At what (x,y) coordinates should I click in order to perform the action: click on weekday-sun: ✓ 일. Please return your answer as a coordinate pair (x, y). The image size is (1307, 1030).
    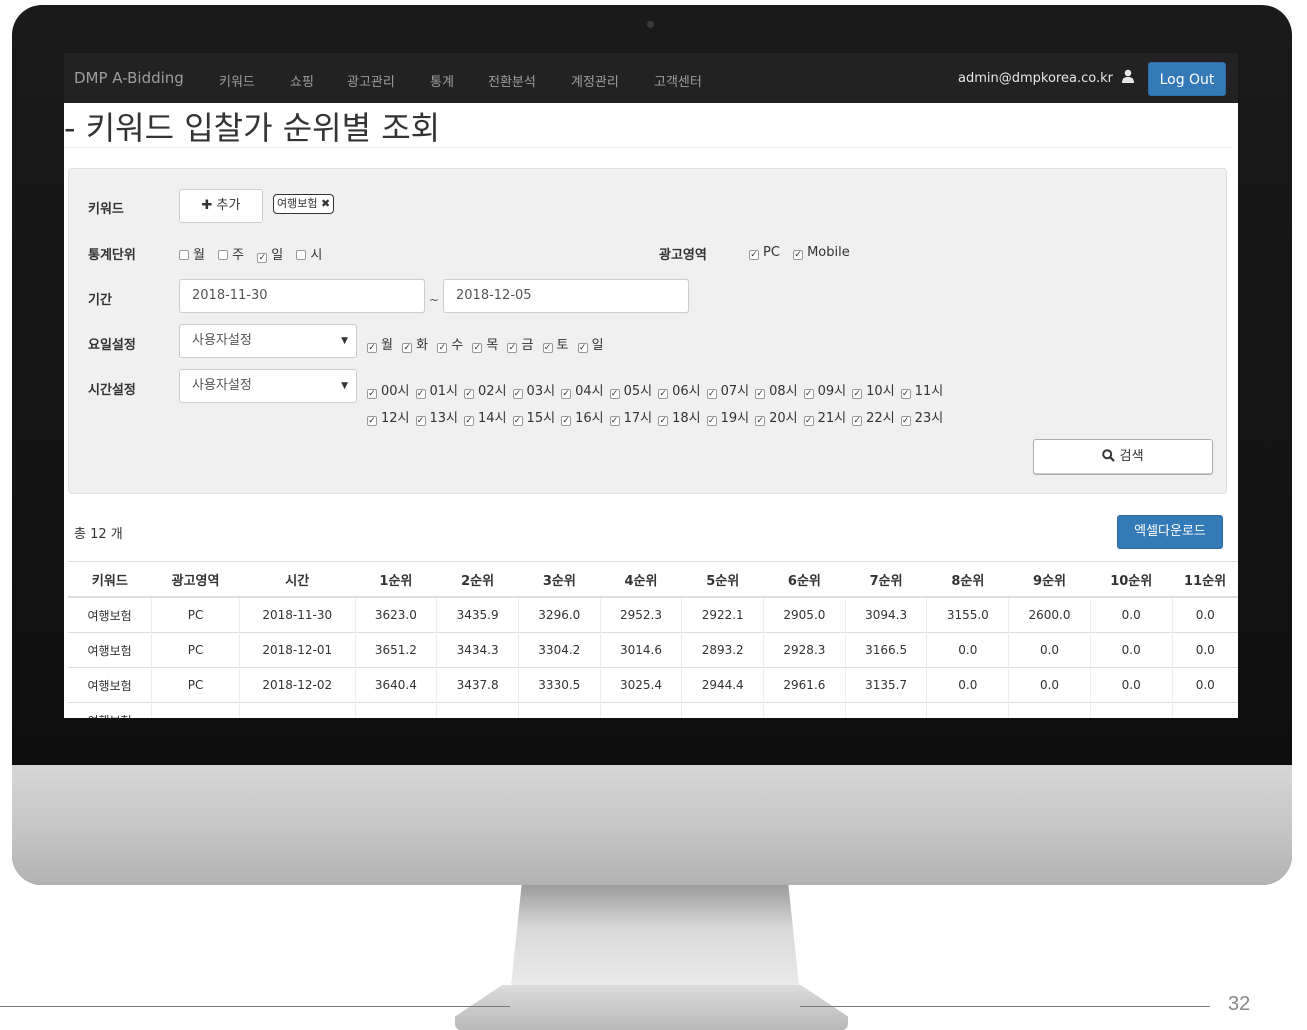
    Looking at the image, I should click on (590, 345).